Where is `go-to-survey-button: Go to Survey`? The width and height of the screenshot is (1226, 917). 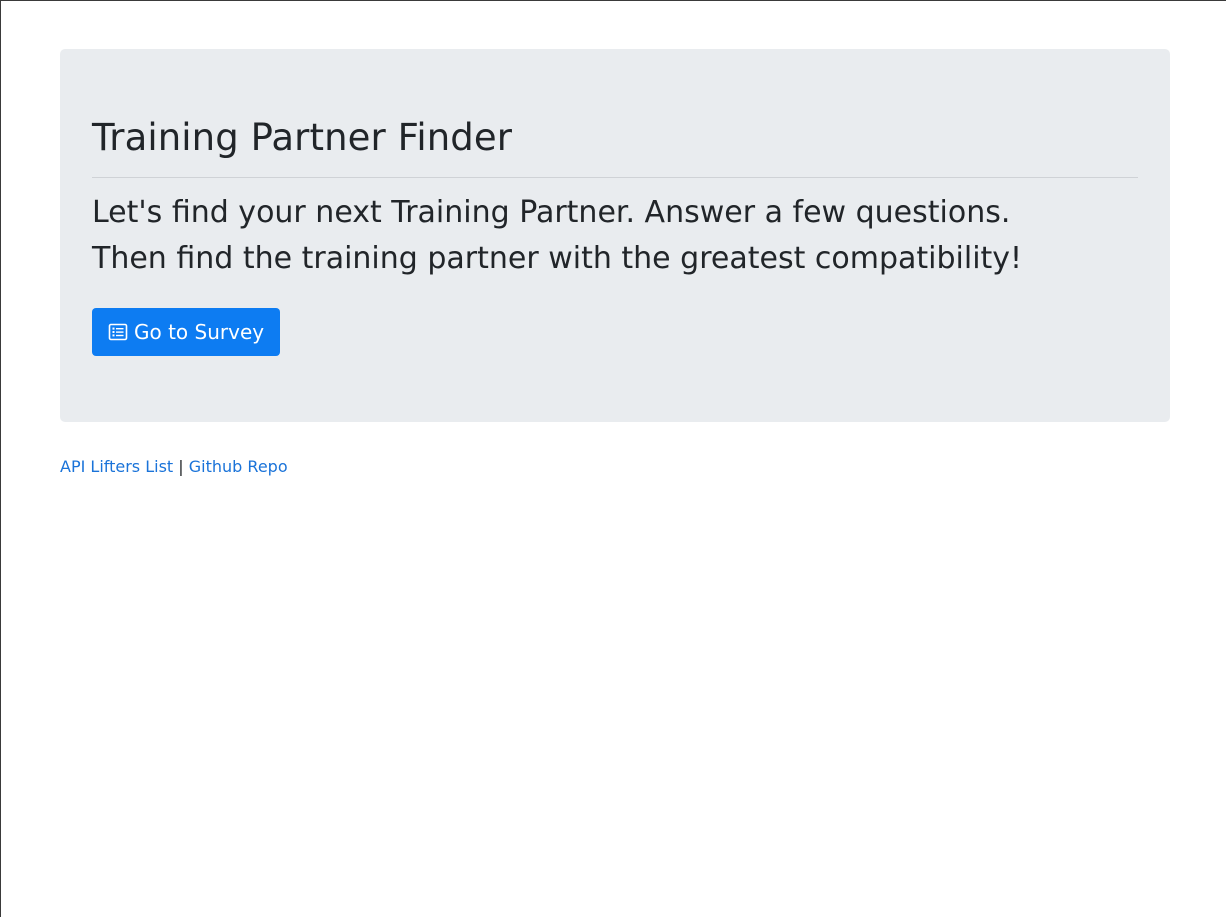 go-to-survey-button: Go to Survey is located at coordinates (186, 332).